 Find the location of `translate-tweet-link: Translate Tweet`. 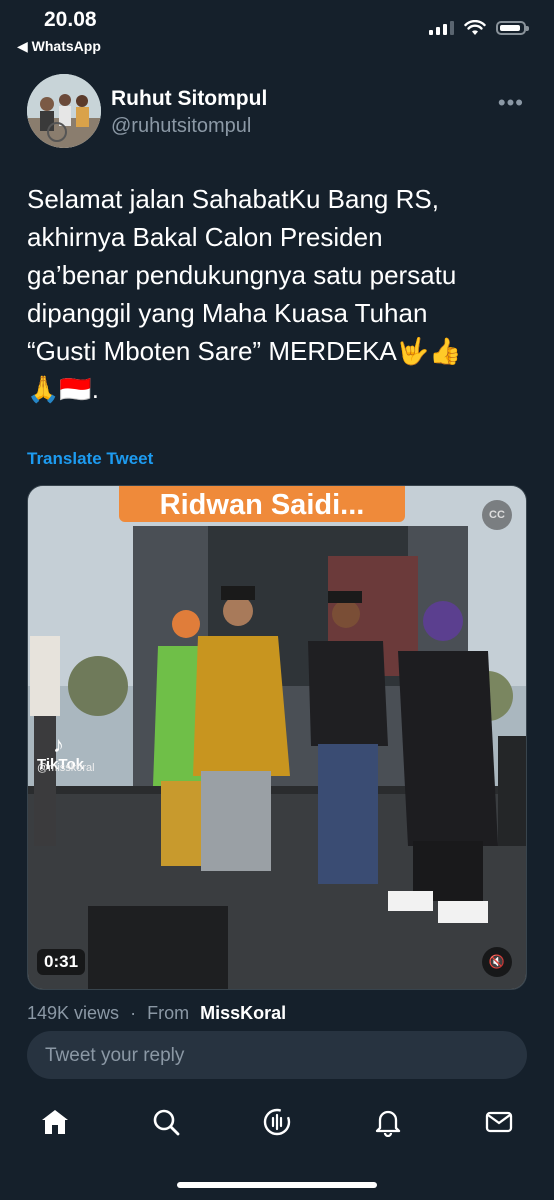

translate-tweet-link: Translate Tweet is located at coordinates (90, 459).